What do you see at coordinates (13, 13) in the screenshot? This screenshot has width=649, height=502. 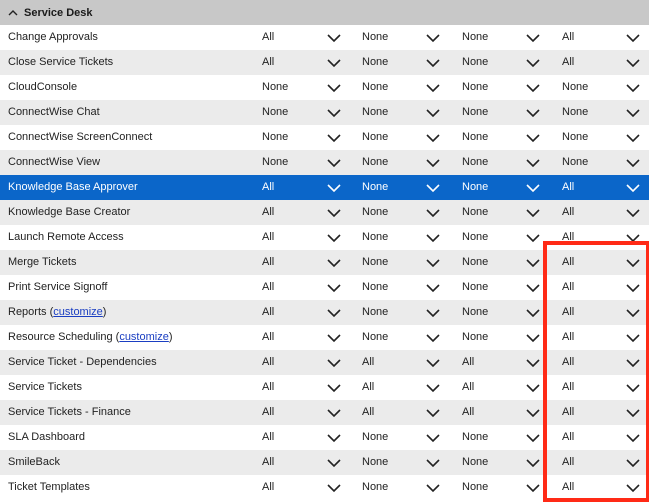 I see `chevron-up-icon` at bounding box center [13, 13].